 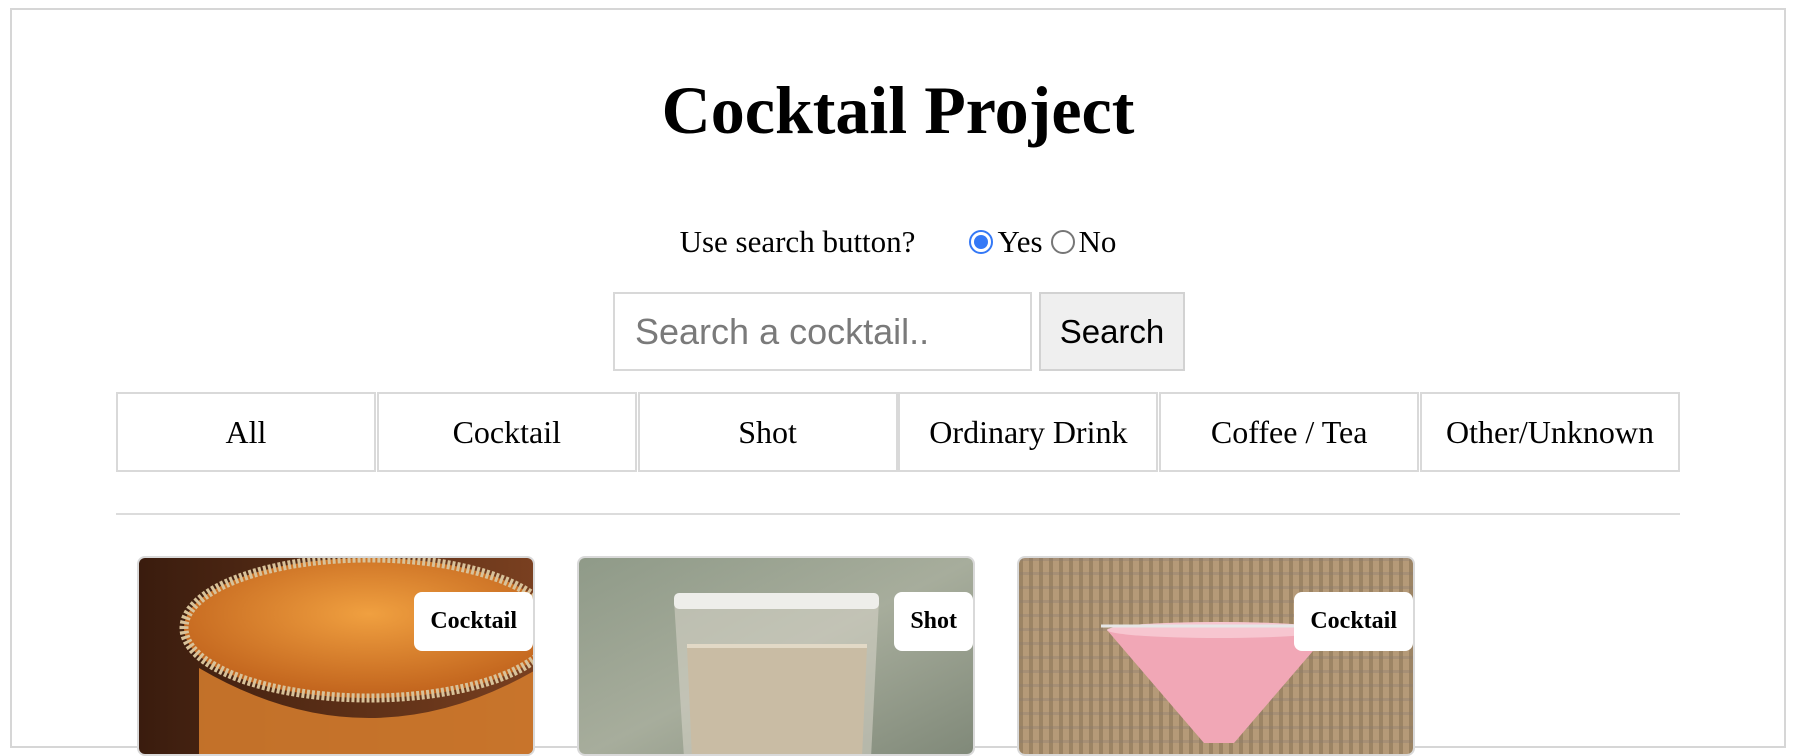 I want to click on radio-yes-label: Yes, so click(x=1020, y=241).